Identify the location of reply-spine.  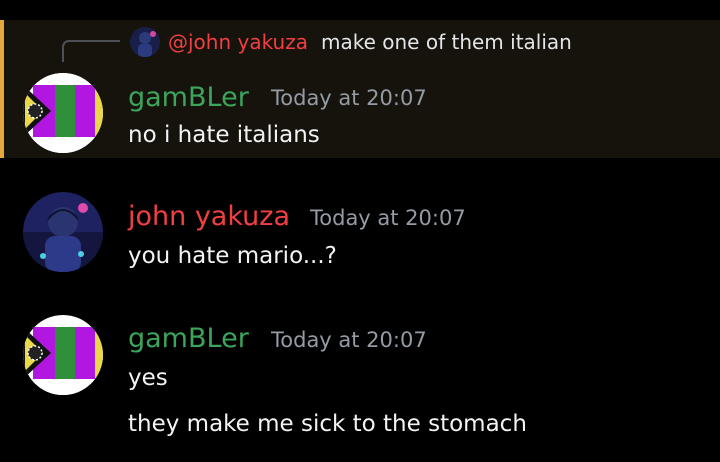
(91, 51).